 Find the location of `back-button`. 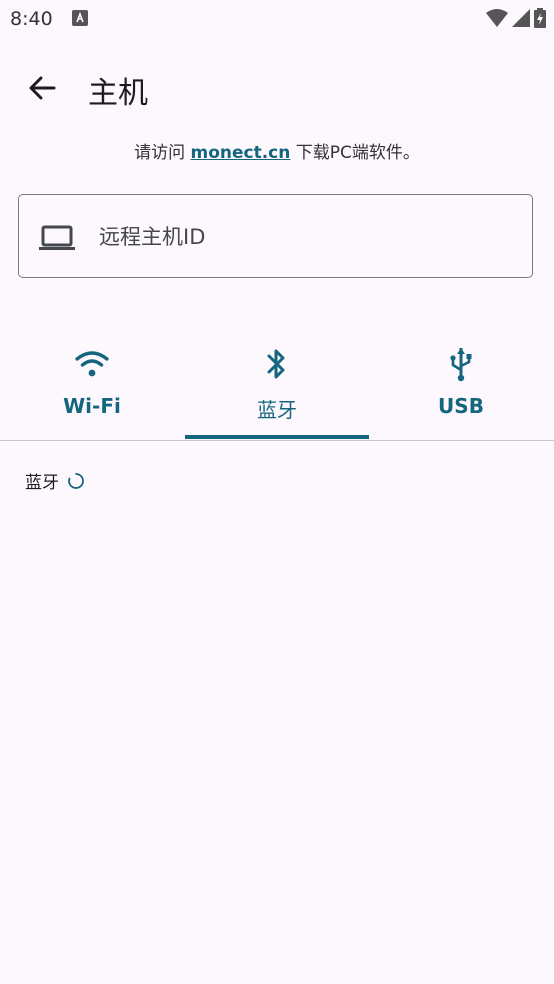

back-button is located at coordinates (42, 88).